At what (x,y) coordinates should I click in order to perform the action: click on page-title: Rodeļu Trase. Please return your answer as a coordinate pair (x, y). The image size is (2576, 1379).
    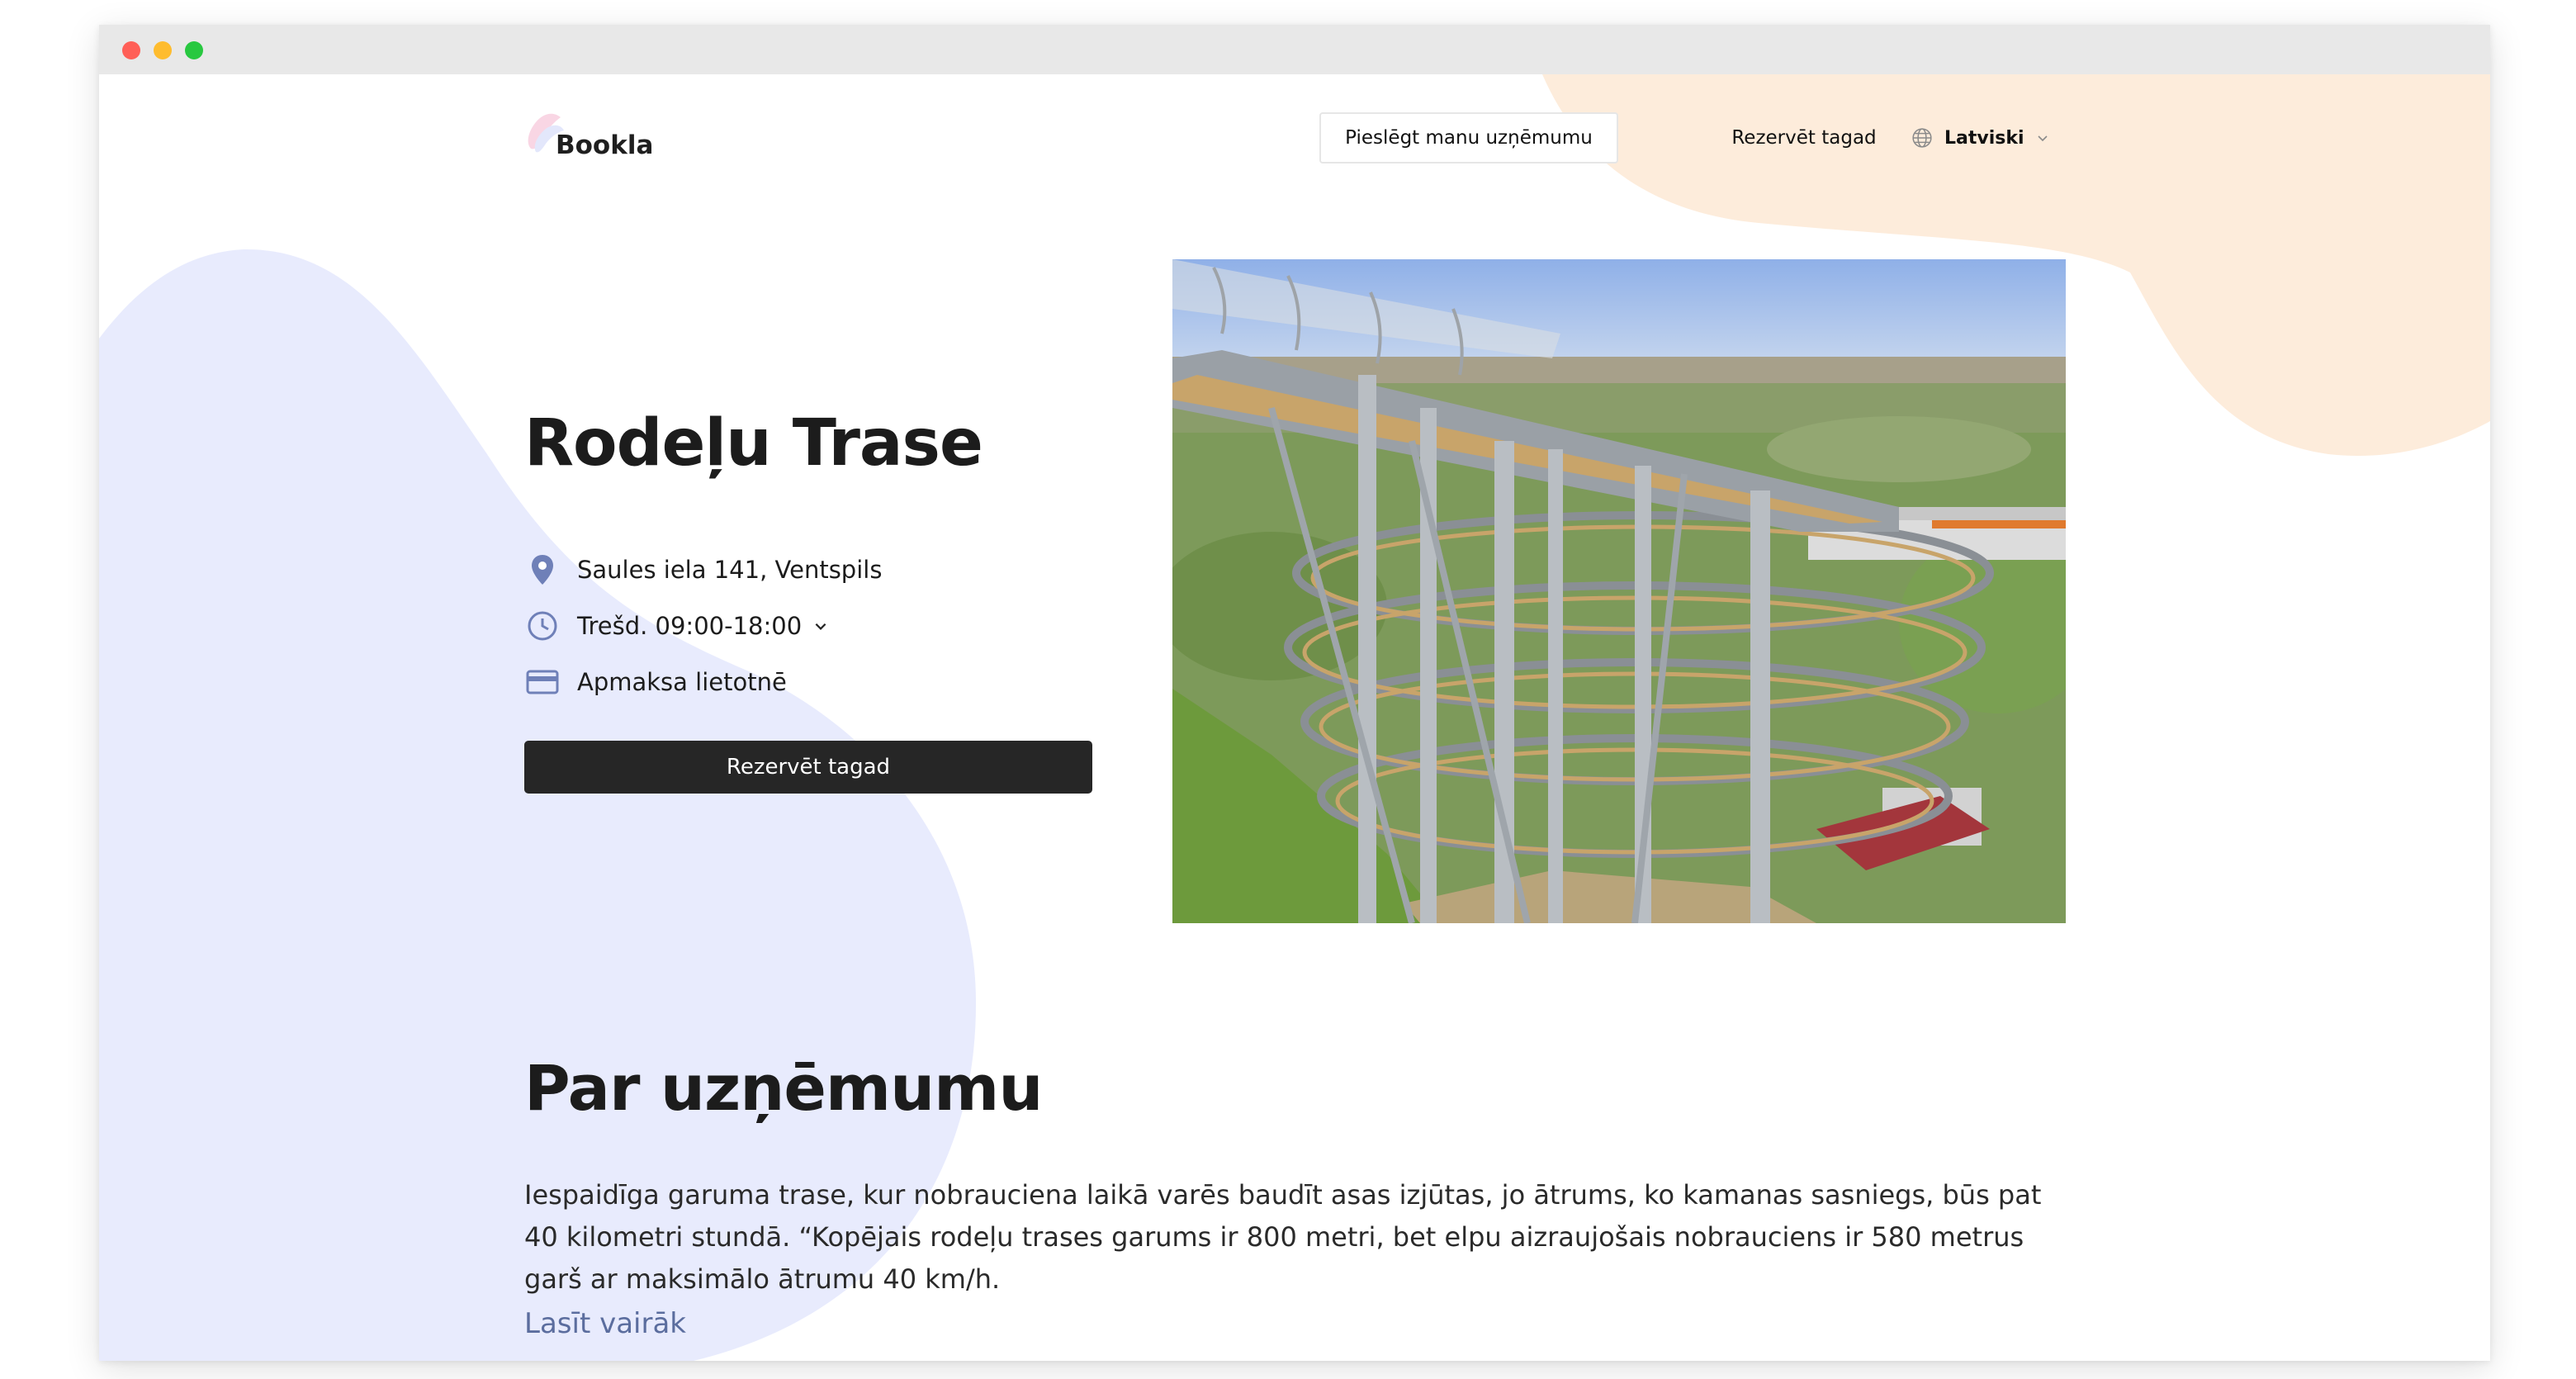
    Looking at the image, I should click on (753, 443).